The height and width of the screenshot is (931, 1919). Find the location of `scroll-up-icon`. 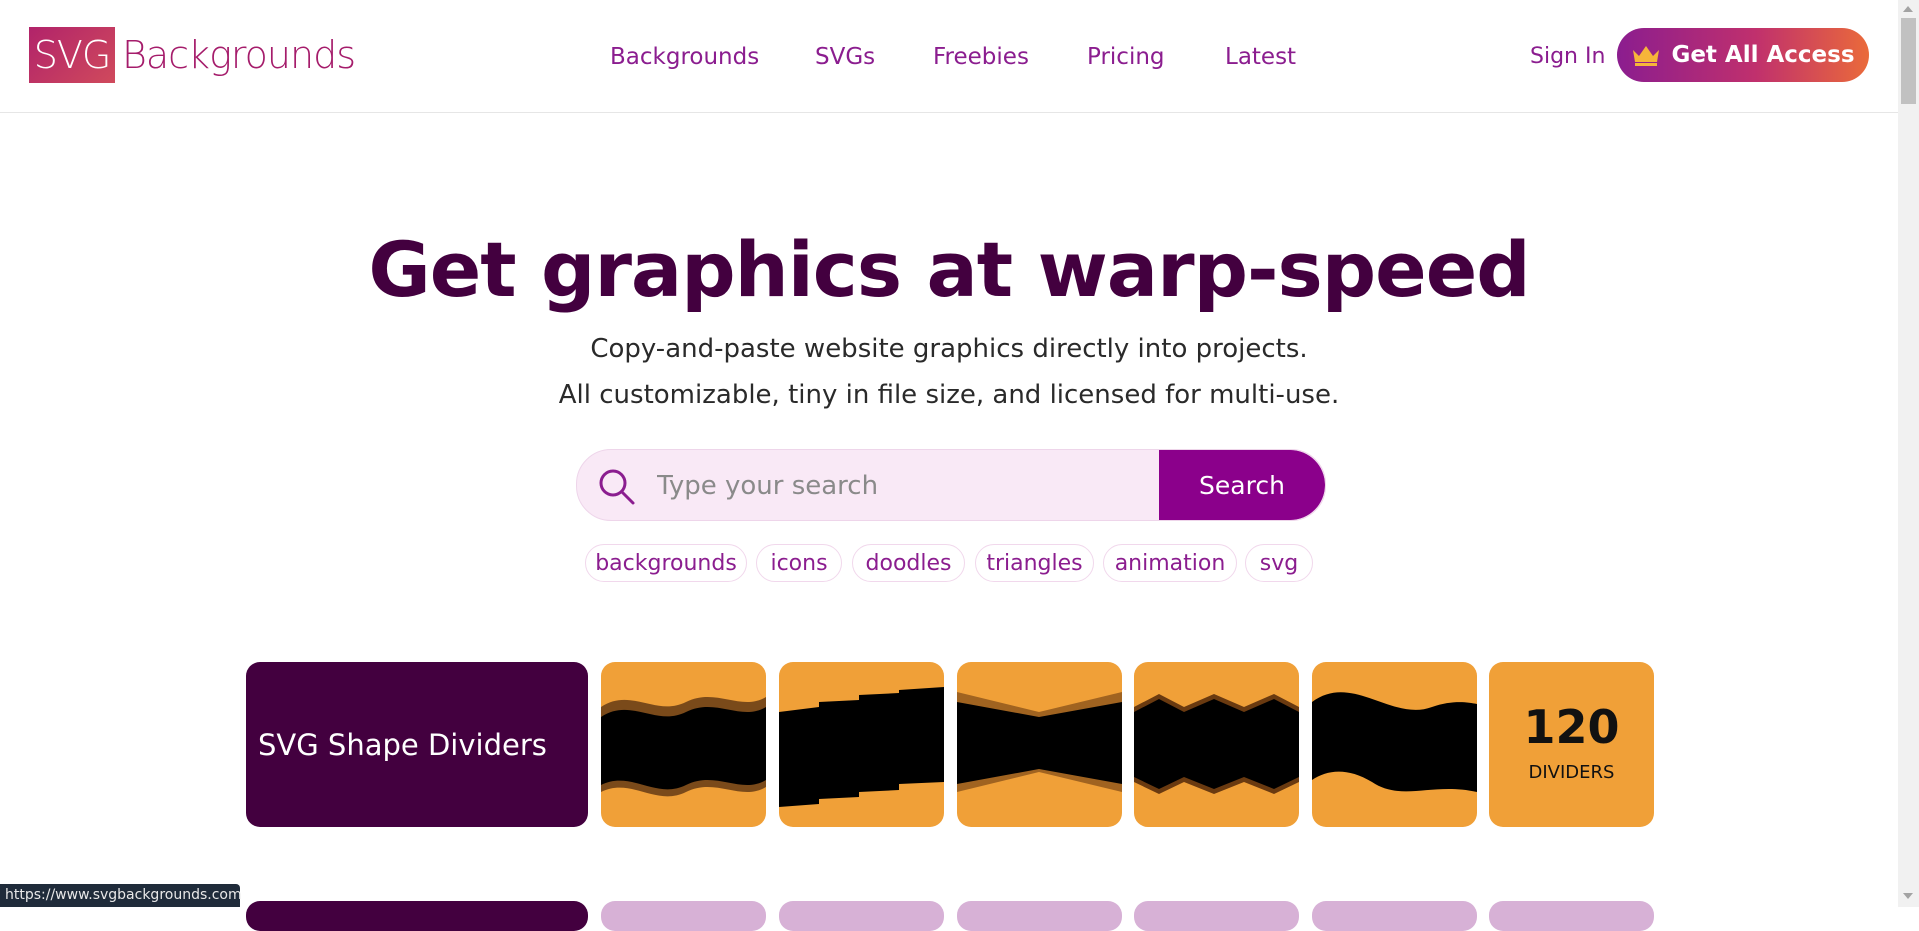

scroll-up-icon is located at coordinates (1908, 9).